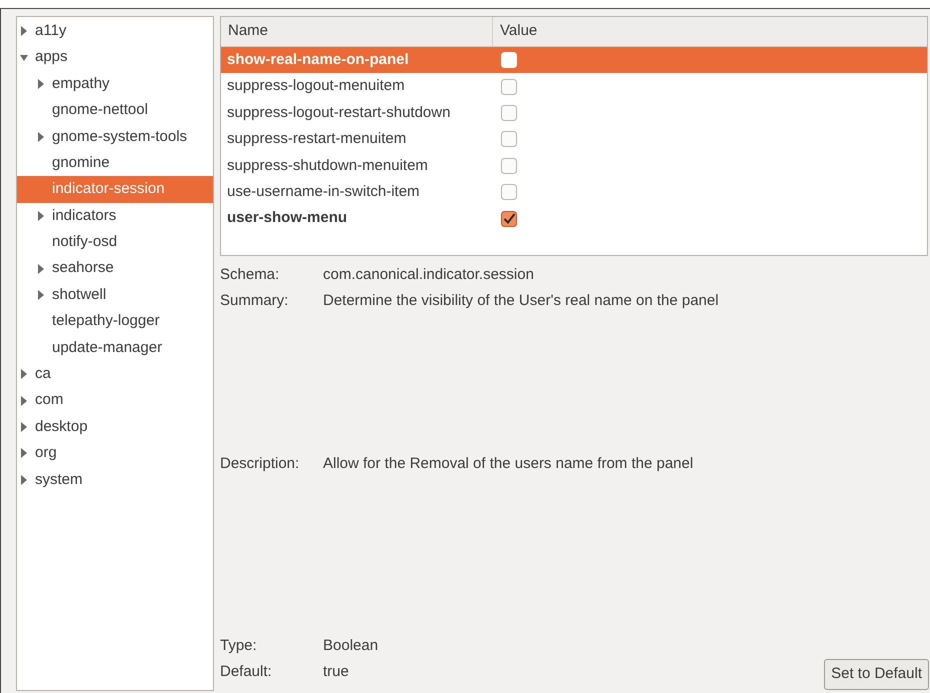  What do you see at coordinates (428, 274) in the screenshot?
I see `field-value: com.canonical.indicator.session` at bounding box center [428, 274].